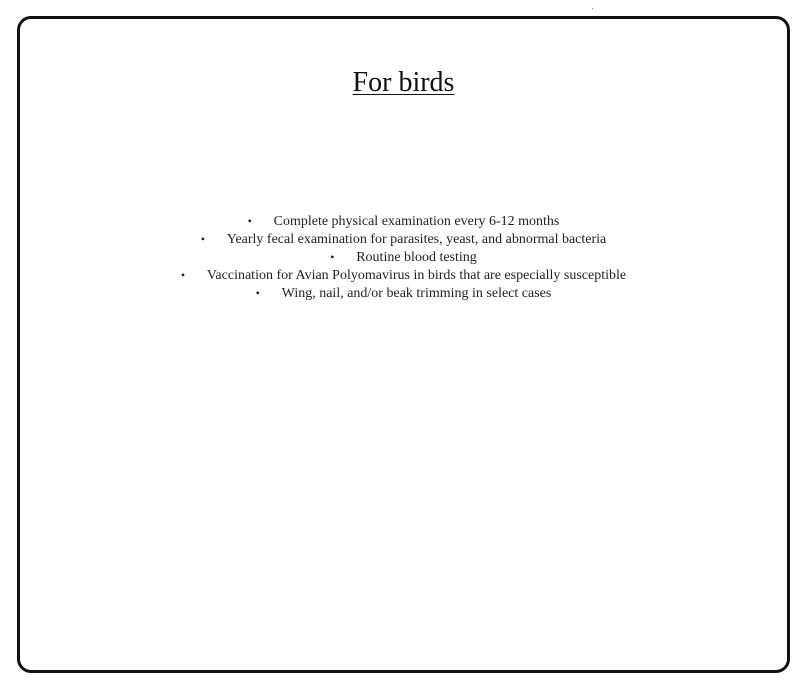 The width and height of the screenshot is (808, 700). What do you see at coordinates (403, 82) in the screenshot?
I see `page-title: For birds` at bounding box center [403, 82].